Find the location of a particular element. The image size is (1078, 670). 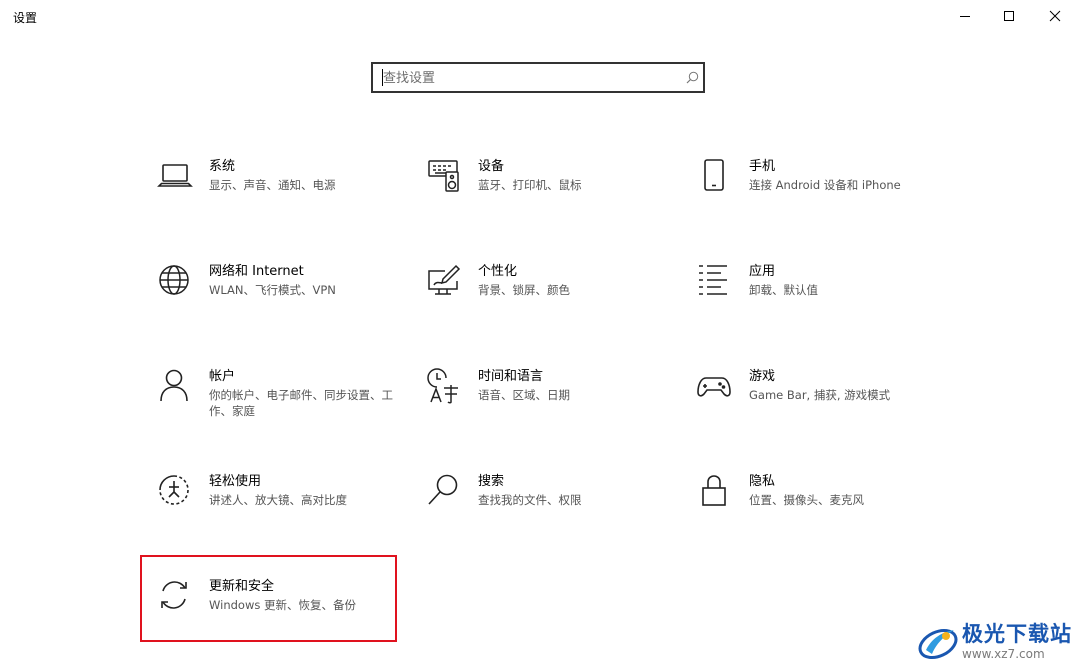

tile-time-language: 时间和语言 语音、区域、日期 is located at coordinates (551, 403).